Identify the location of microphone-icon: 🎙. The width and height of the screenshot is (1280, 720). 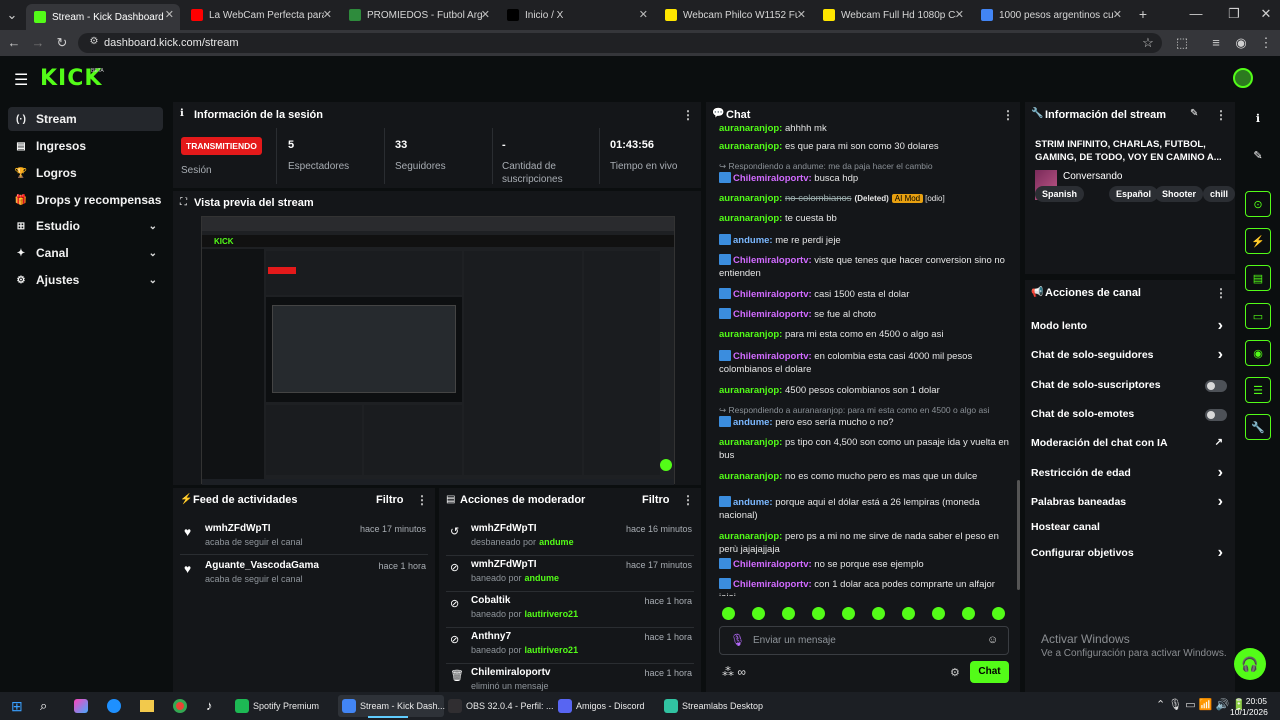
(737, 640).